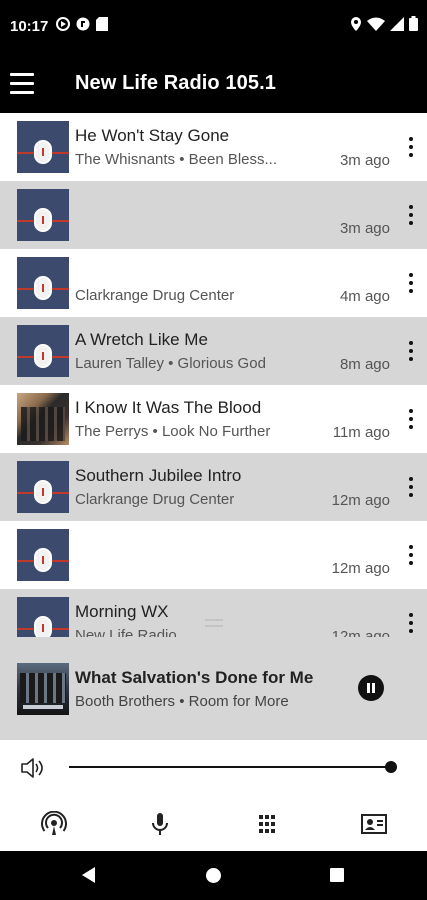 This screenshot has height=900, width=427. What do you see at coordinates (122, 611) in the screenshot?
I see `track-title: Morning WX` at bounding box center [122, 611].